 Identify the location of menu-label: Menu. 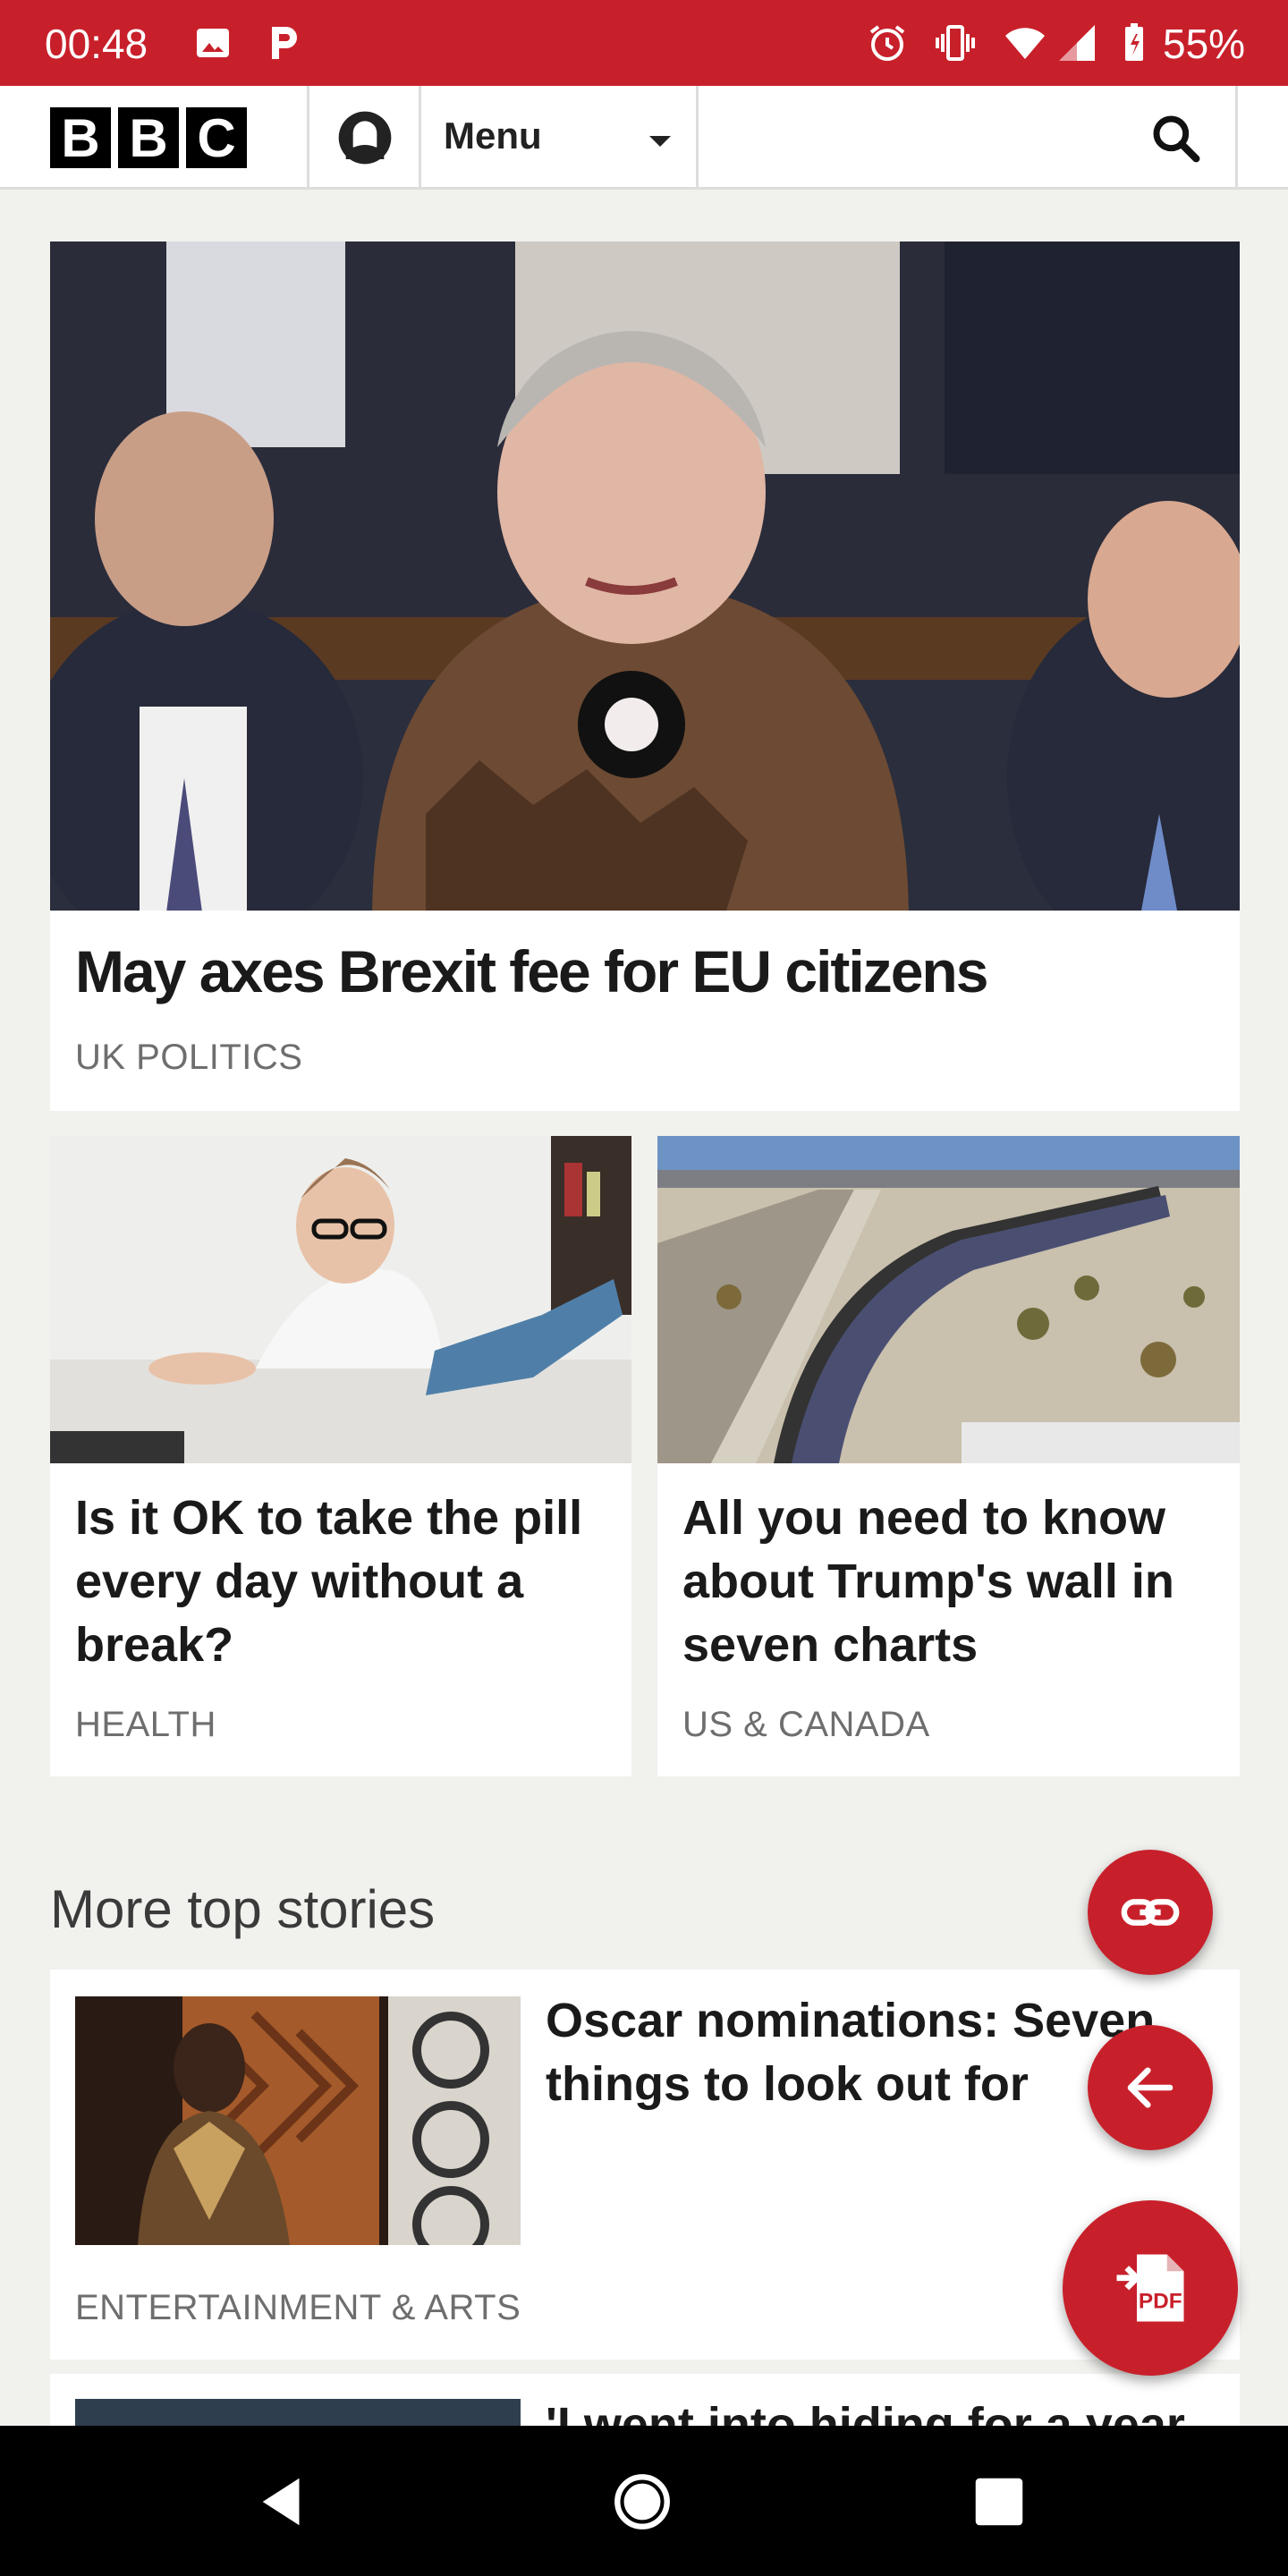
(493, 135).